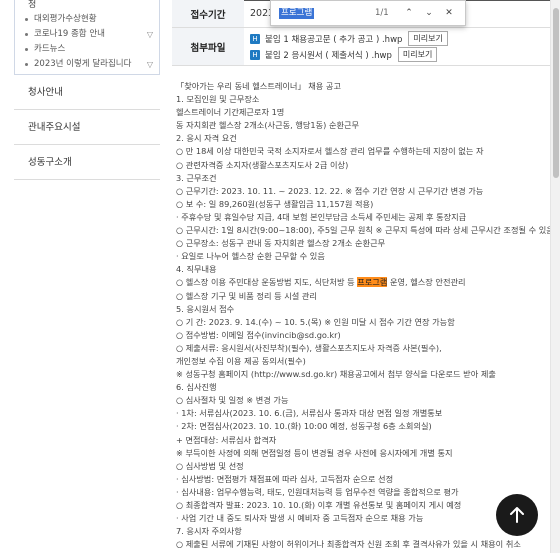 The width and height of the screenshot is (560, 553). Describe the element at coordinates (87, 127) in the screenshot. I see `sidebar-nav-item: 관내주요시설` at that location.